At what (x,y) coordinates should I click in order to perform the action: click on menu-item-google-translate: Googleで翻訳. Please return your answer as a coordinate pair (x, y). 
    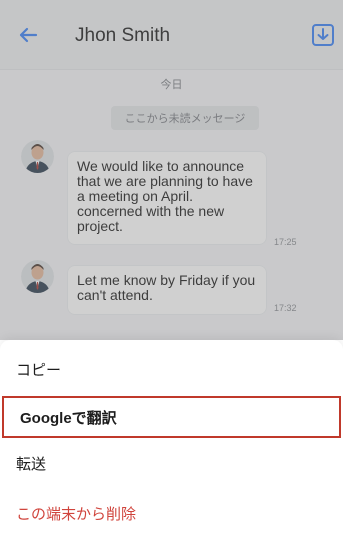
    Looking at the image, I should click on (171, 417).